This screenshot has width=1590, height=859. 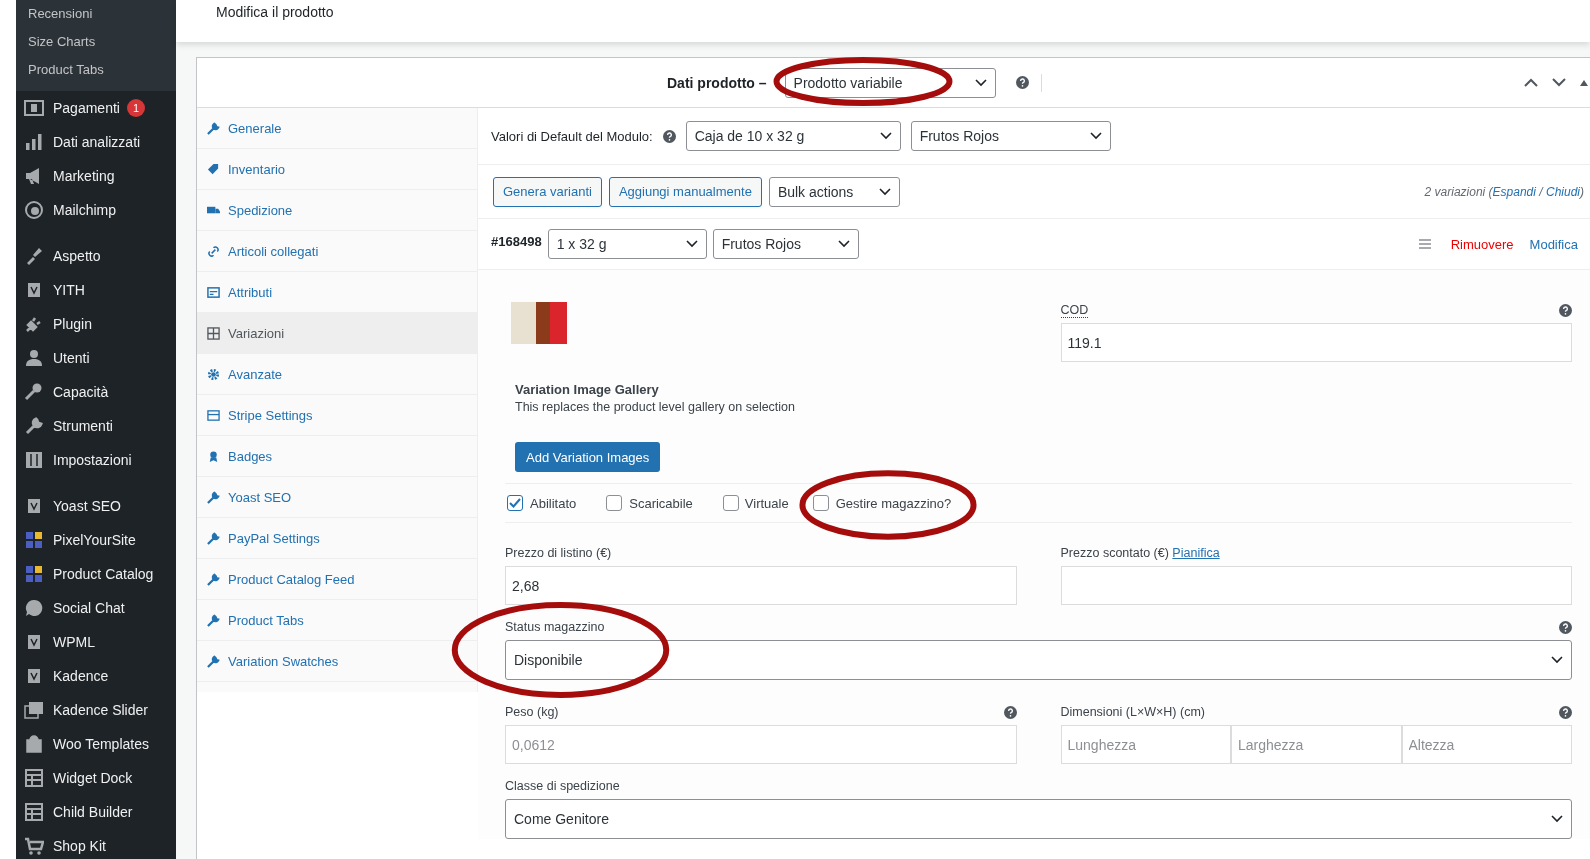 I want to click on product-data-tab: Articoli collegati, so click(x=337, y=251).